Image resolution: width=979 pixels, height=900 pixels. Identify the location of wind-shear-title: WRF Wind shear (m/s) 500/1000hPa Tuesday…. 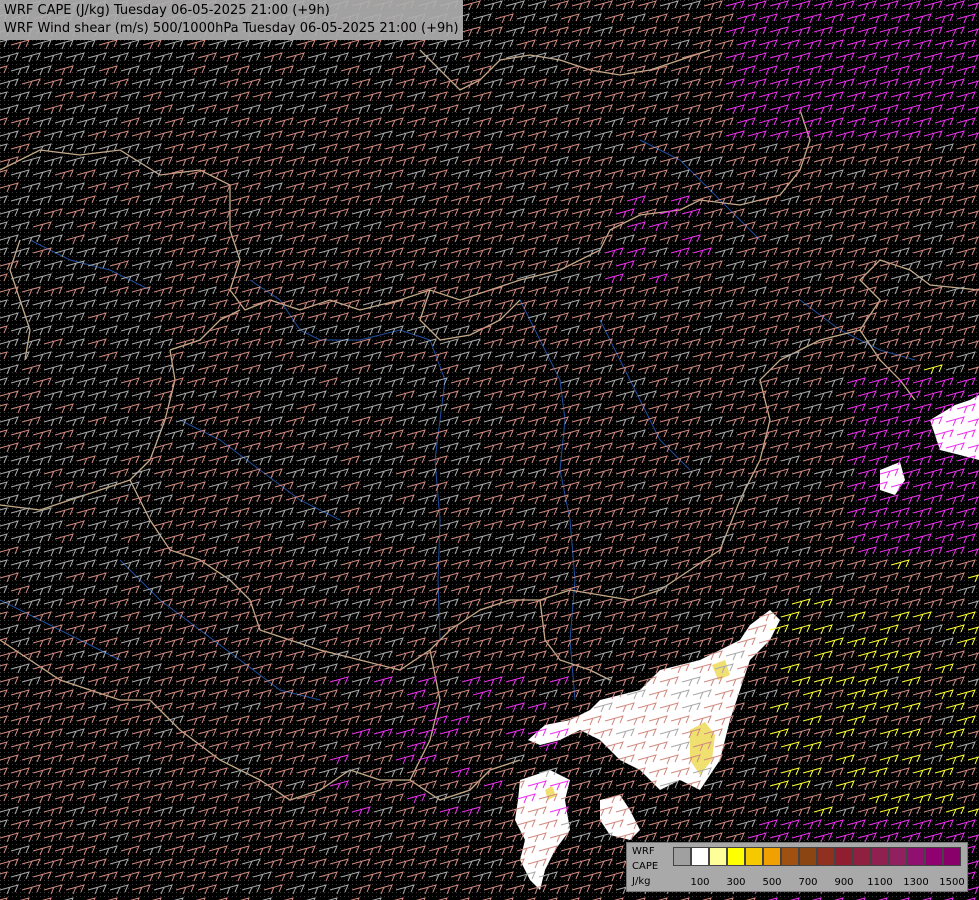
(231, 28).